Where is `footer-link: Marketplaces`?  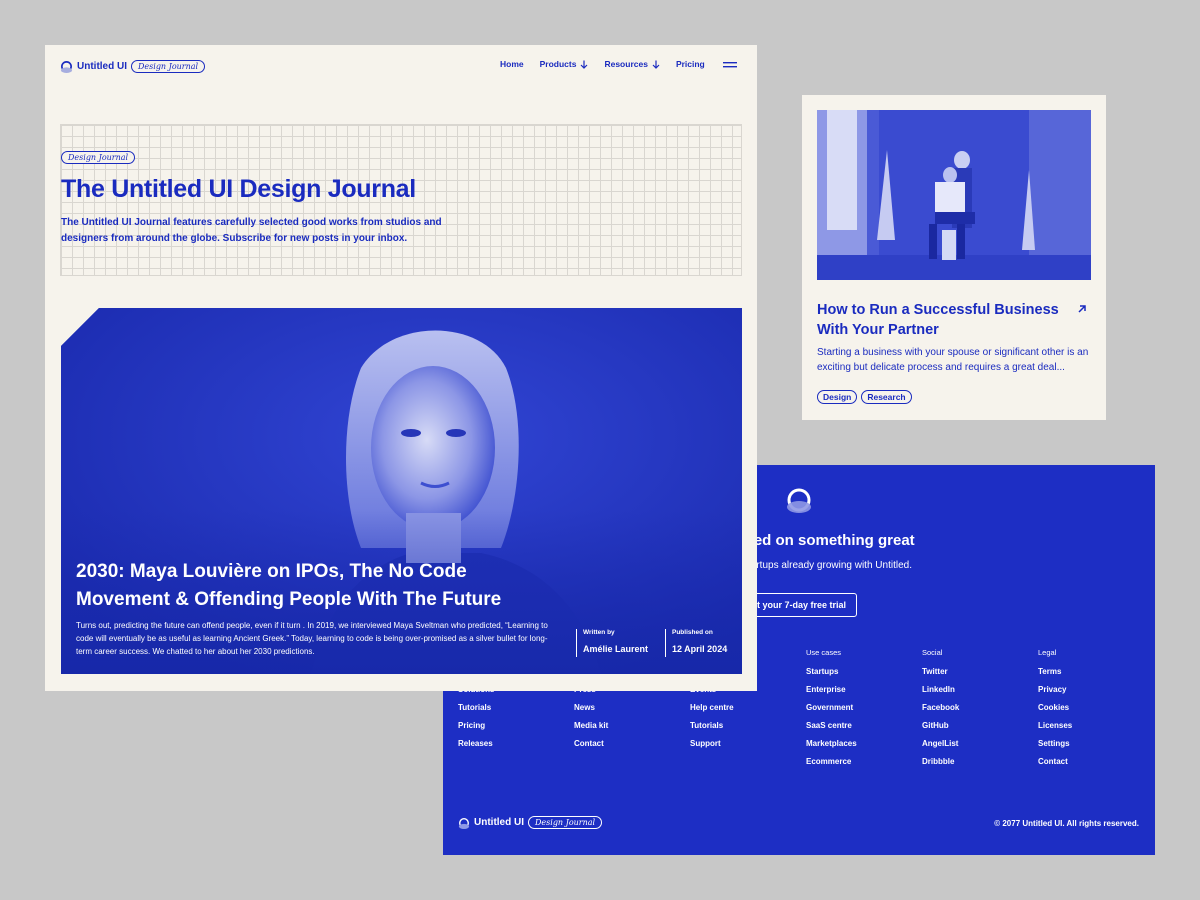 footer-link: Marketplaces is located at coordinates (861, 748).